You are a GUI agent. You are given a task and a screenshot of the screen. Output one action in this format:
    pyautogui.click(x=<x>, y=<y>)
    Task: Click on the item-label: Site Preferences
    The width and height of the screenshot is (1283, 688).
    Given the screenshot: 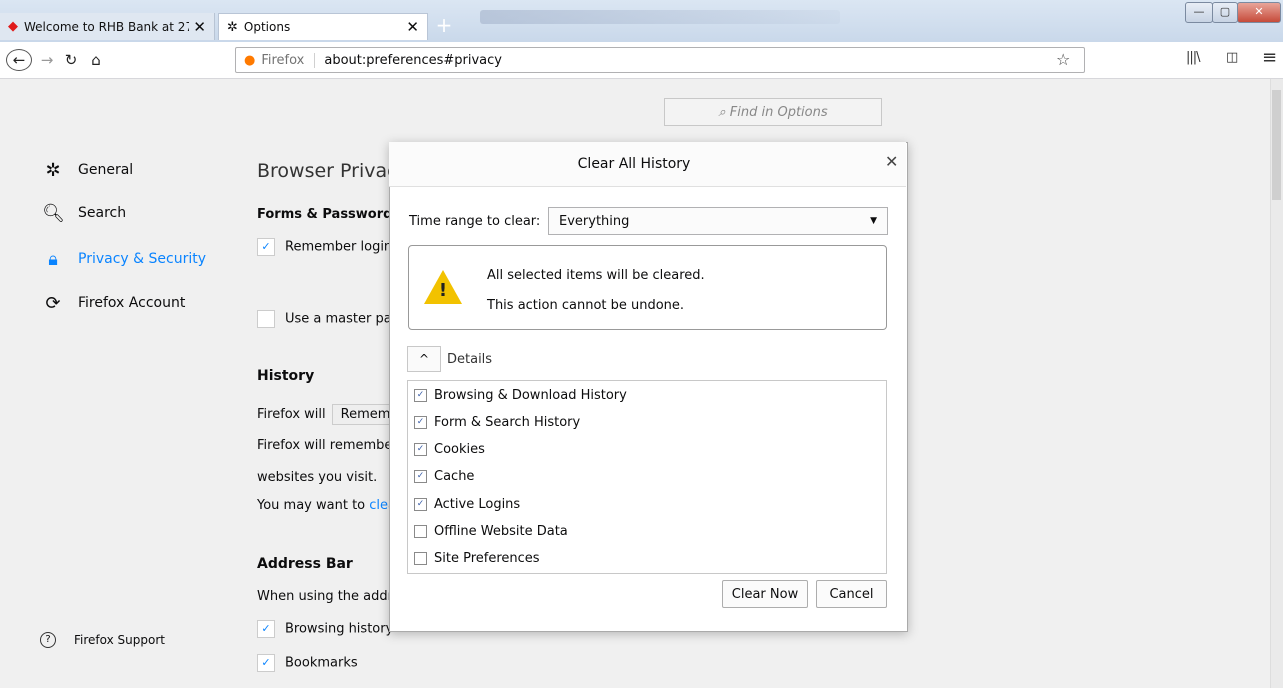 What is the action you would take?
    pyautogui.click(x=487, y=558)
    